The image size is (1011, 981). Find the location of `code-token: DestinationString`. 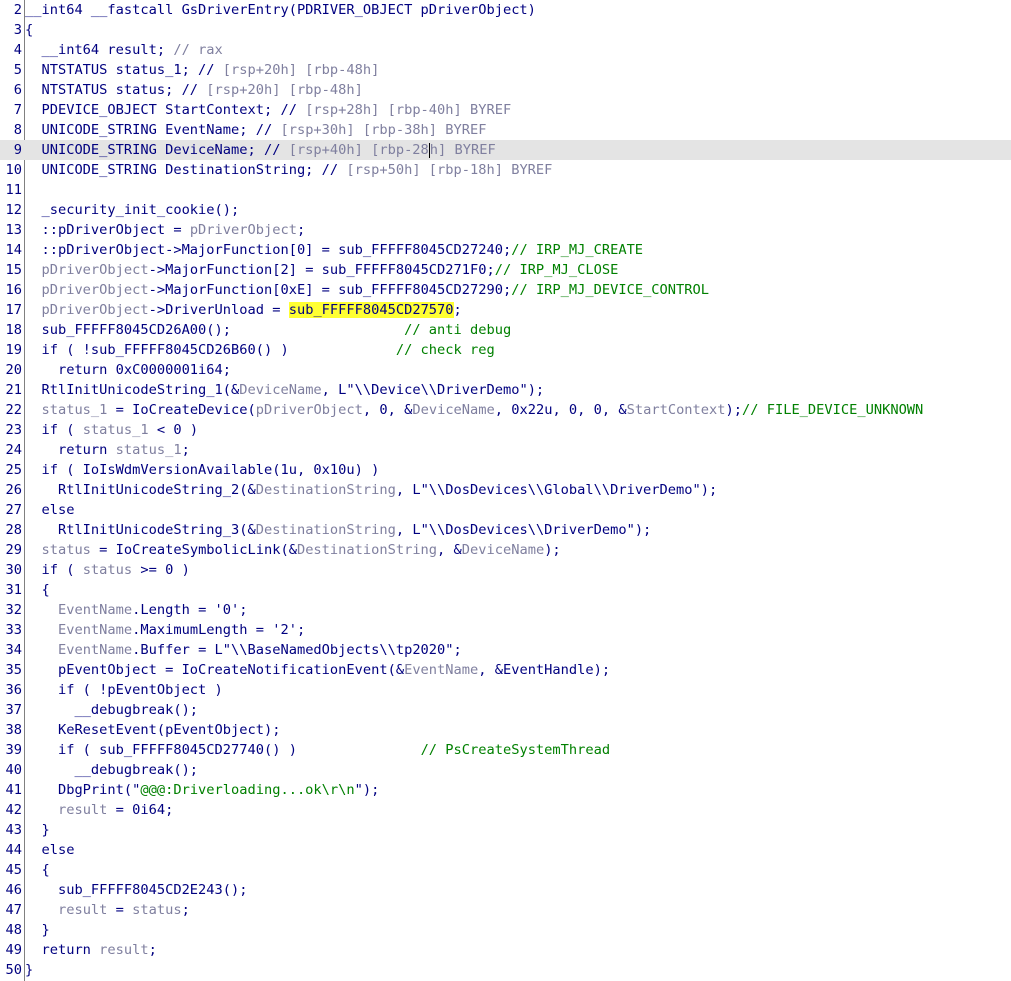

code-token: DestinationString is located at coordinates (326, 490).